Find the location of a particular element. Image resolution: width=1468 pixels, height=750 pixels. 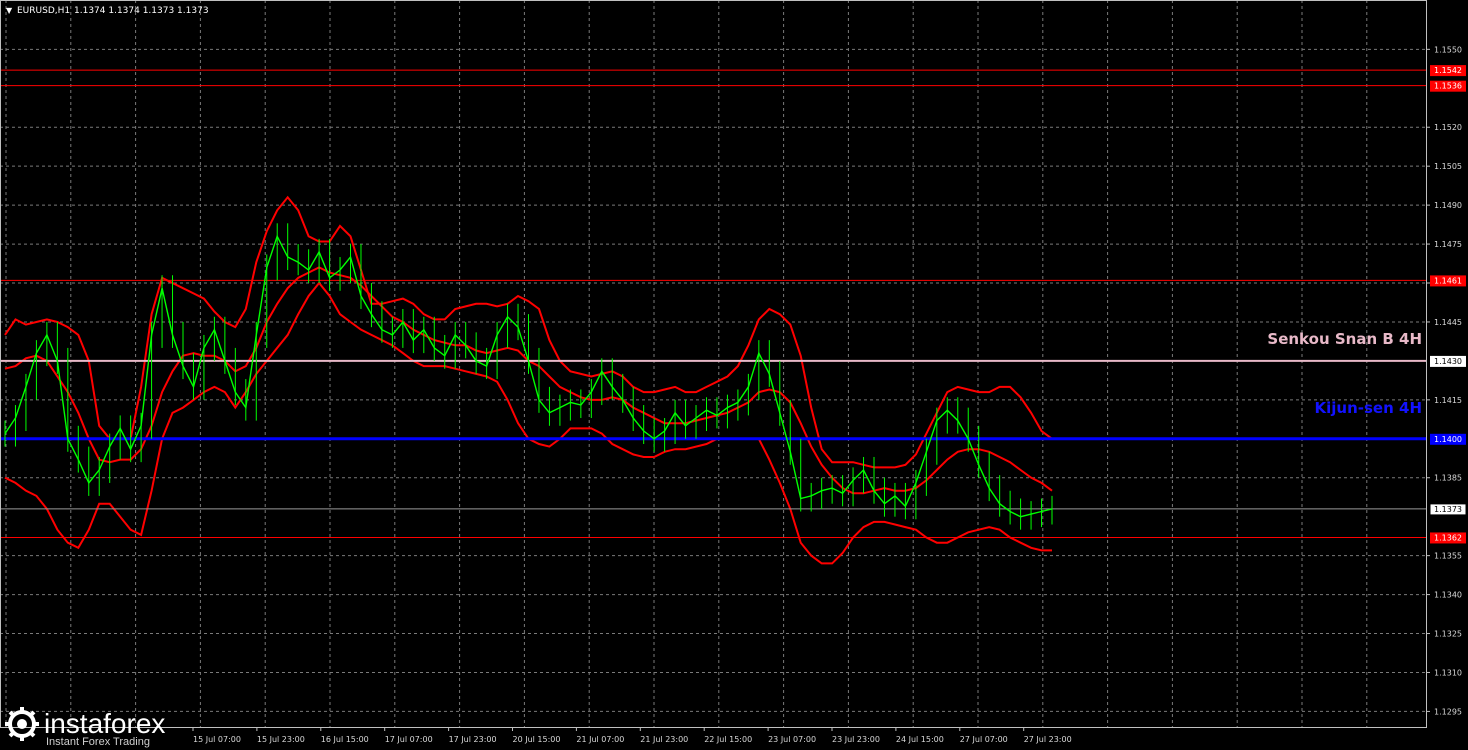

gear-logo-icon is located at coordinates (22, 724).